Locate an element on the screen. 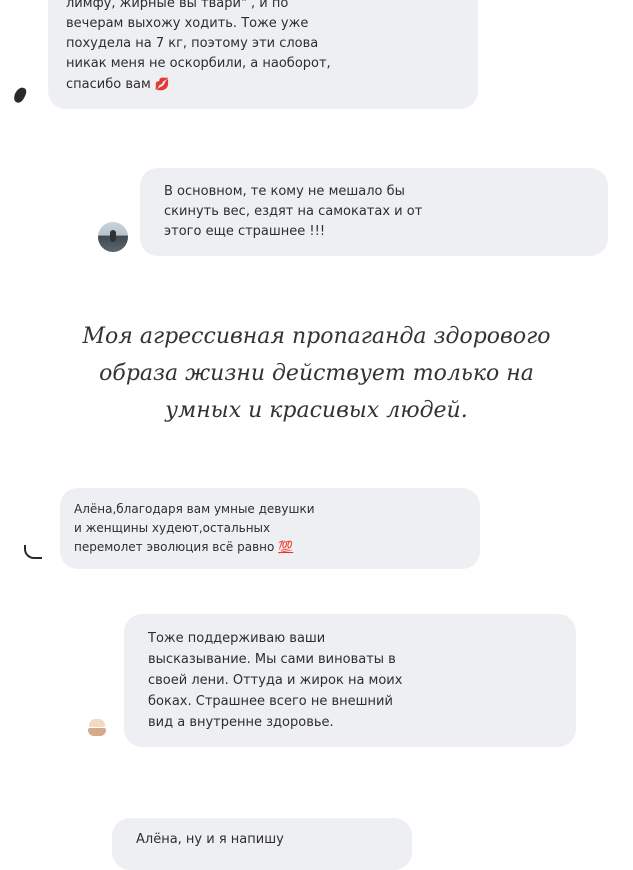  bird-avatar-icon is located at coordinates (20, 95).